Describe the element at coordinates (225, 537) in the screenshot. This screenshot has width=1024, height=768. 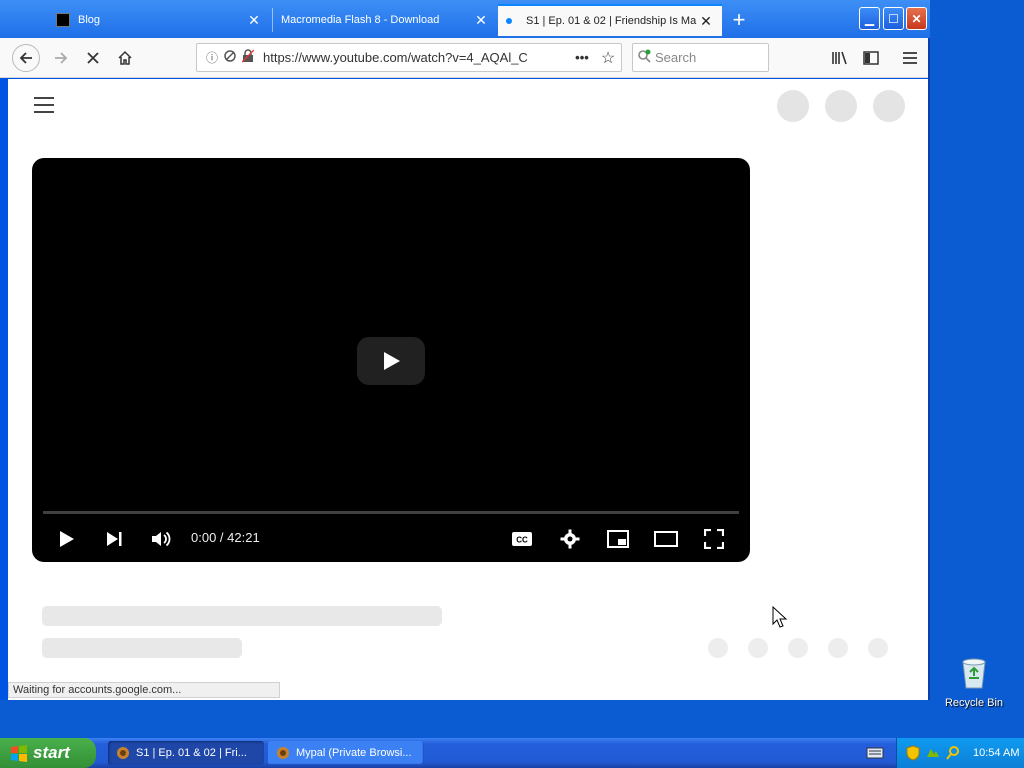
I see `time-display: 0:00 / 42:21` at that location.